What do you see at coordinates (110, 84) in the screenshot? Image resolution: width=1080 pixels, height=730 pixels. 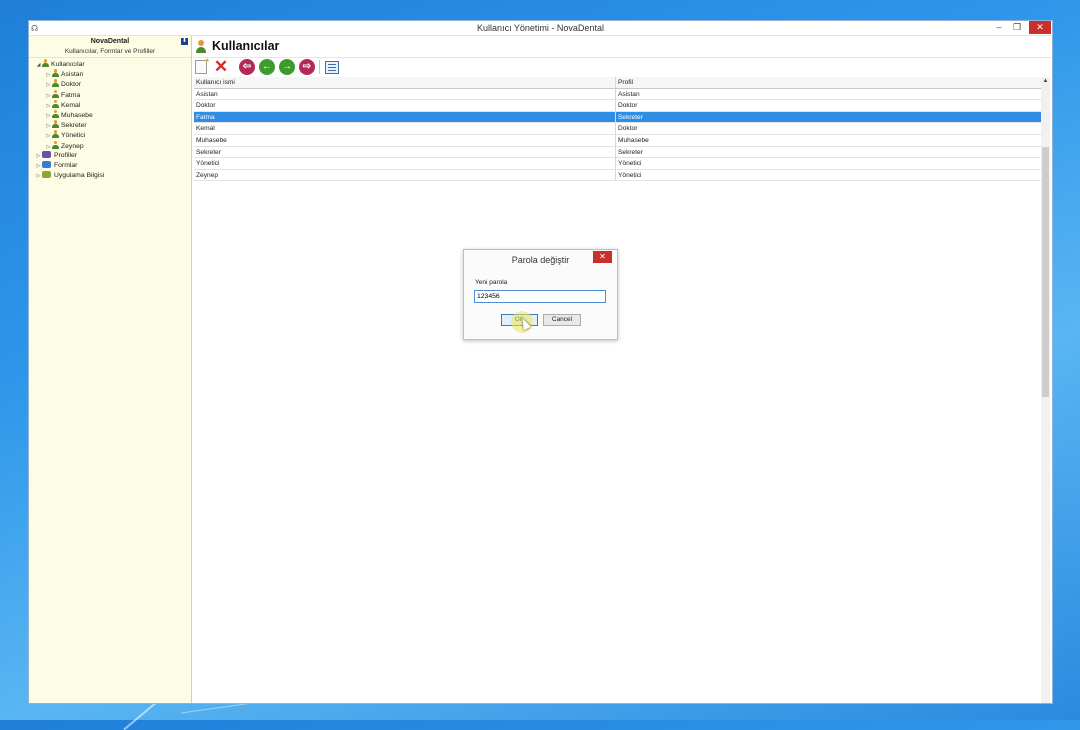 I see `tree-user-item: ▷ Doktor` at bounding box center [110, 84].